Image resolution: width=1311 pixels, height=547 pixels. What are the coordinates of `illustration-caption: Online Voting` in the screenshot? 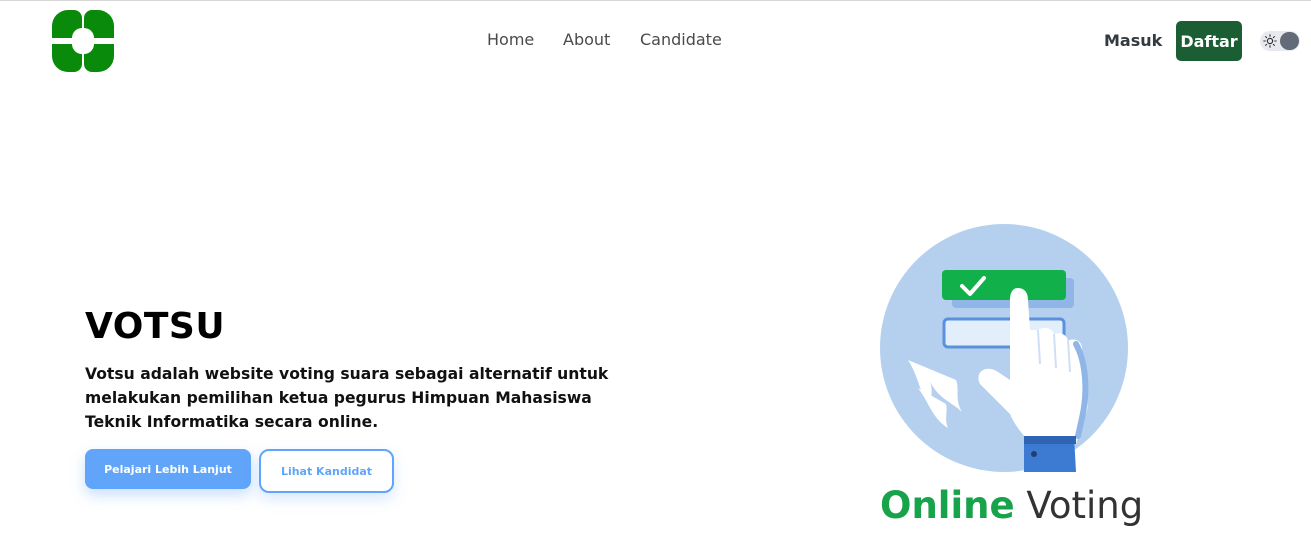 It's located at (1011, 505).